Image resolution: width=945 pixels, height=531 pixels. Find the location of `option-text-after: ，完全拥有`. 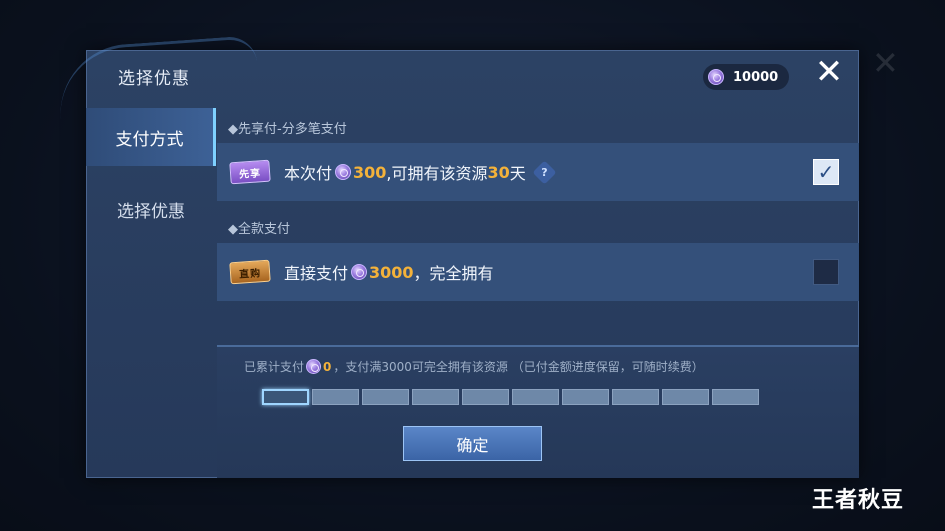

option-text-after: ，完全拥有 is located at coordinates (453, 273).